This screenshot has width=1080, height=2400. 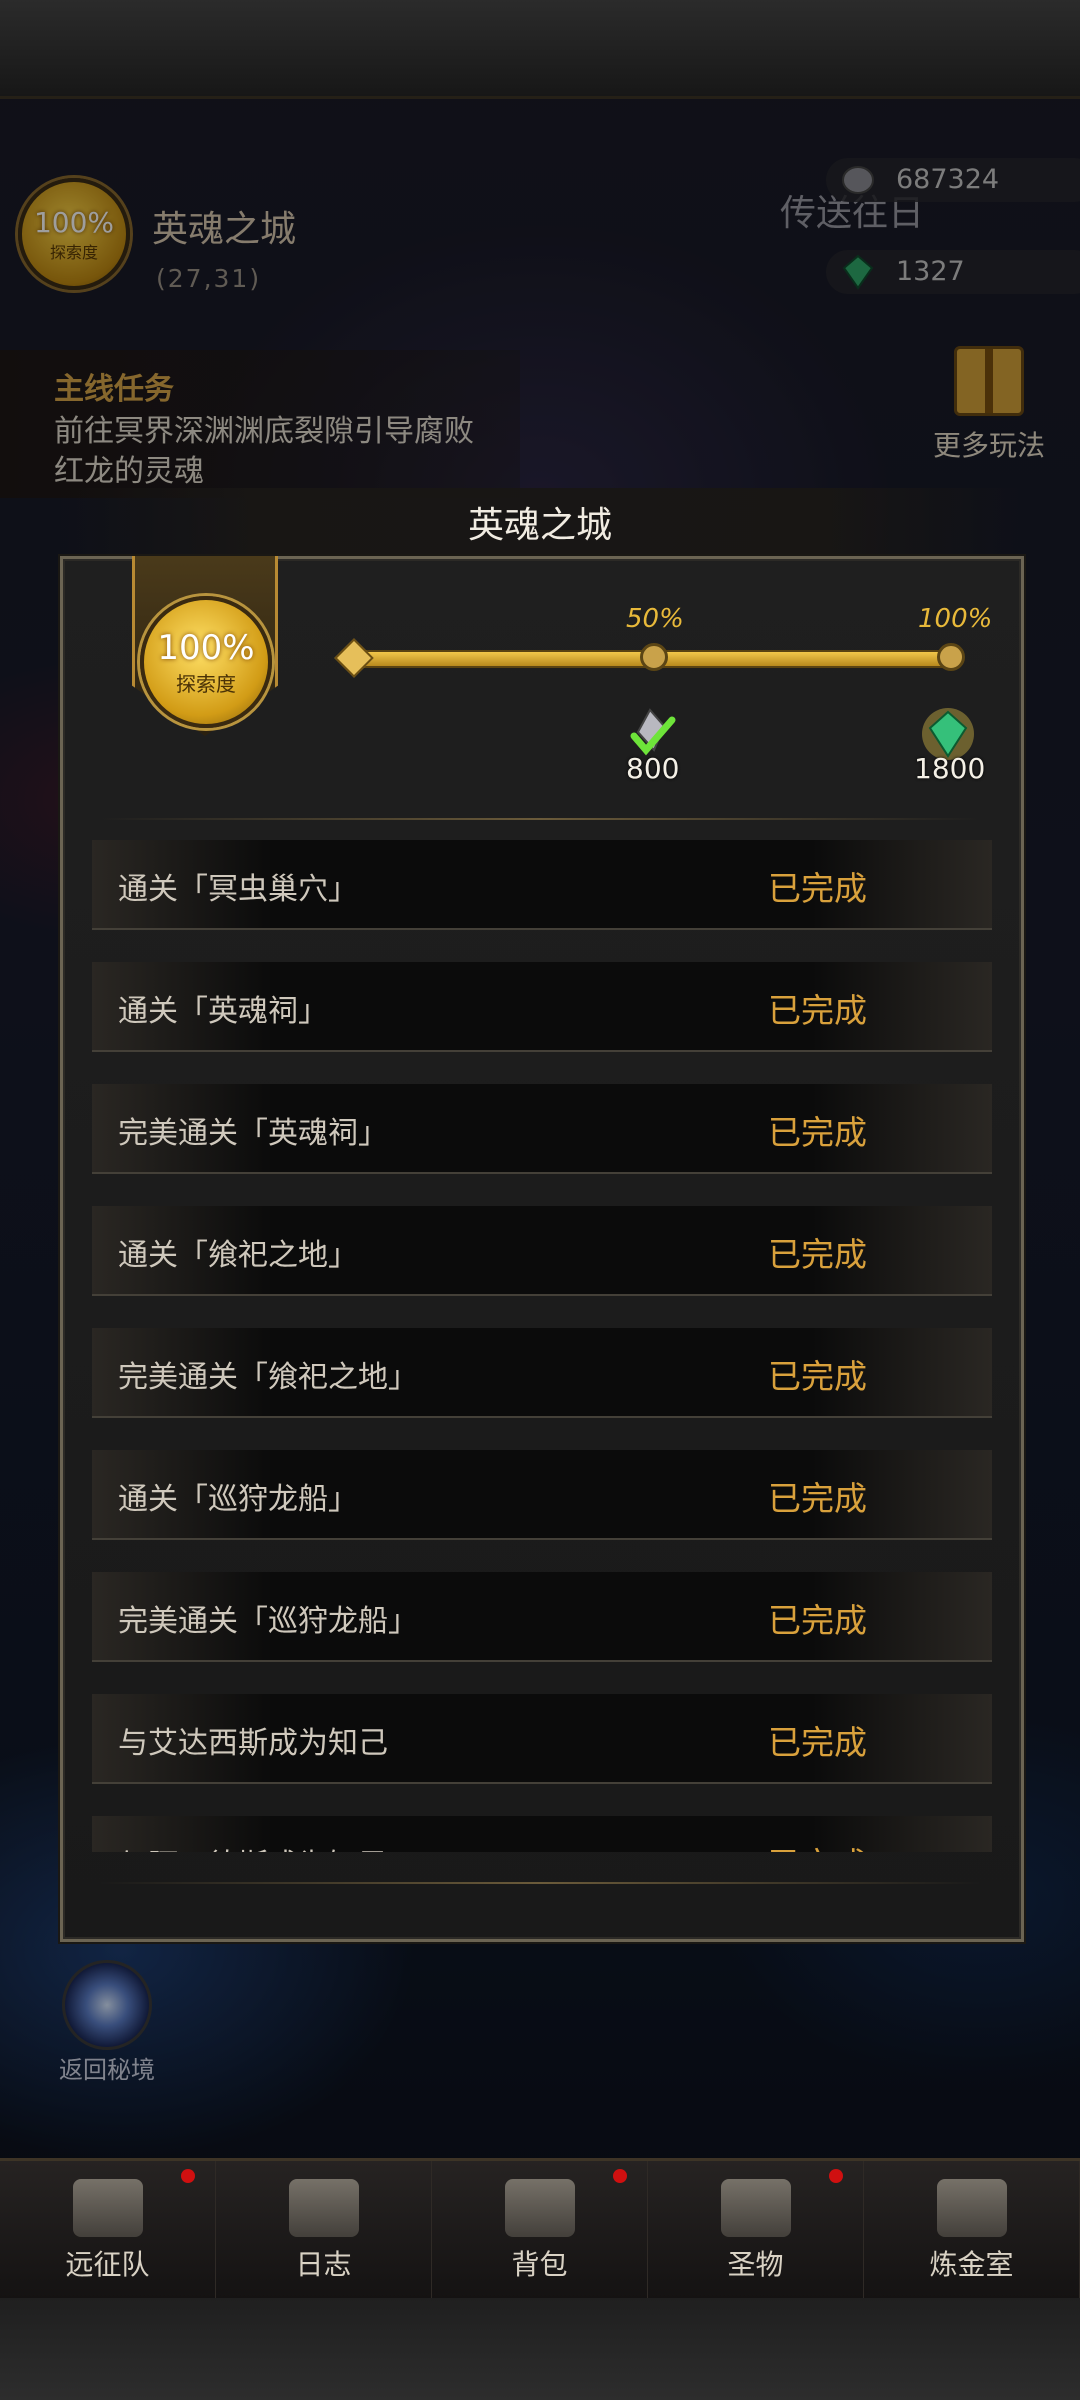 What do you see at coordinates (253, 1743) in the screenshot?
I see `task-name: 与艾达西斯成为知己` at bounding box center [253, 1743].